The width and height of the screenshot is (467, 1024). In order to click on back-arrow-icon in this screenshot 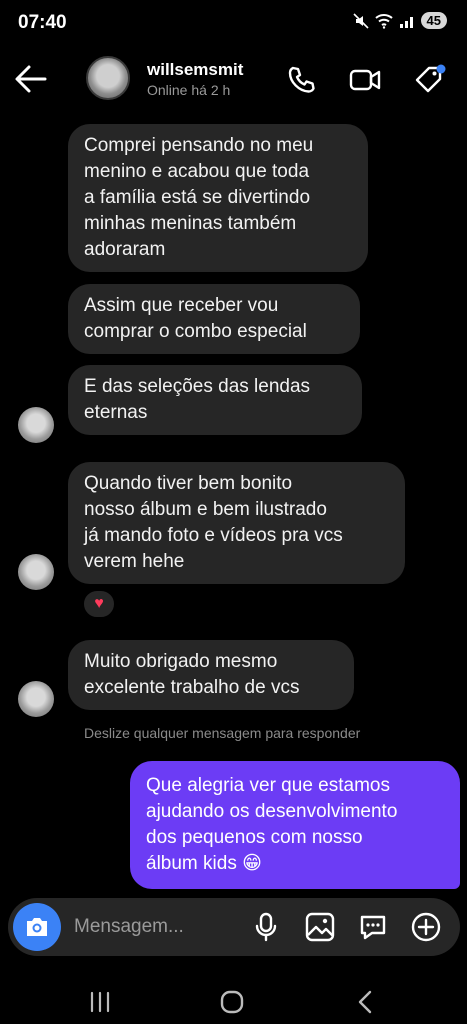, I will do `click(31, 79)`.